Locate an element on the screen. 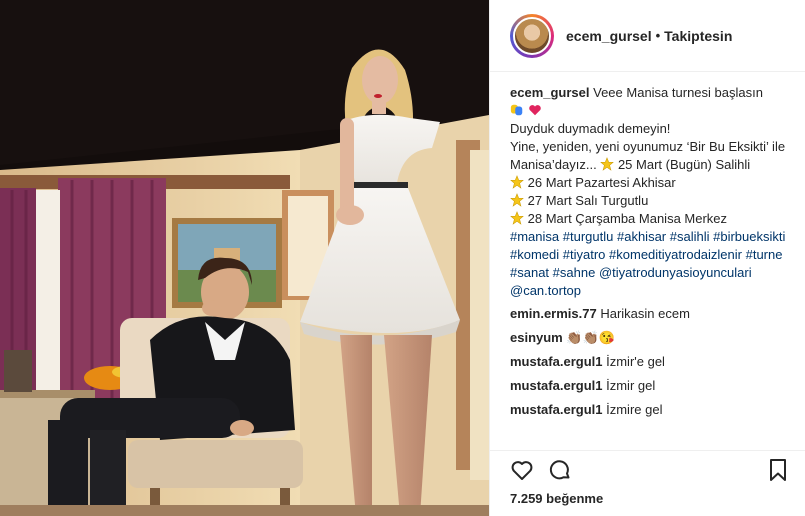 This screenshot has height=516, width=805. caption-username: ecem_gursel is located at coordinates (550, 92).